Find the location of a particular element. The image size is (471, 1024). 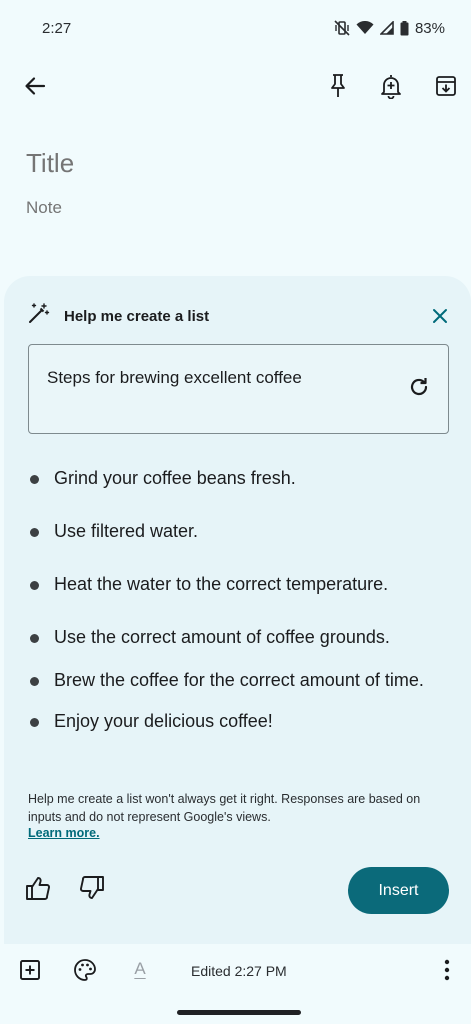

status-icons: 83% is located at coordinates (389, 28).